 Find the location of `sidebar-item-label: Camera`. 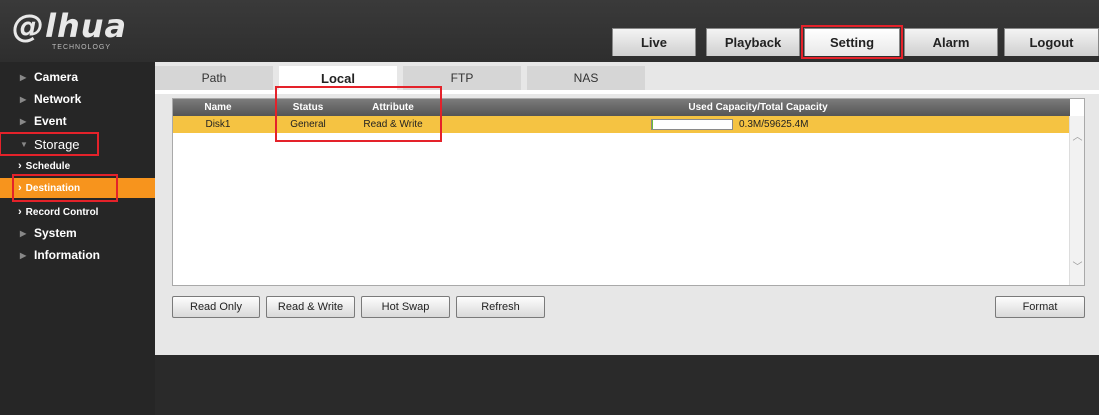

sidebar-item-label: Camera is located at coordinates (56, 77).